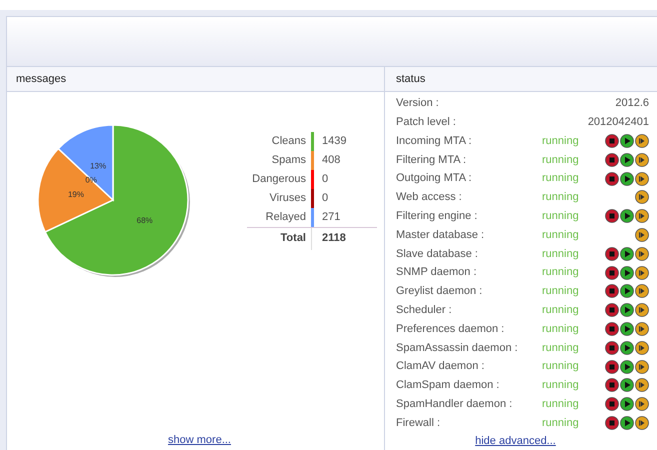 The height and width of the screenshot is (450, 657). Describe the element at coordinates (457, 348) in the screenshot. I see `status-label: SpamAssassin daemon :` at that location.